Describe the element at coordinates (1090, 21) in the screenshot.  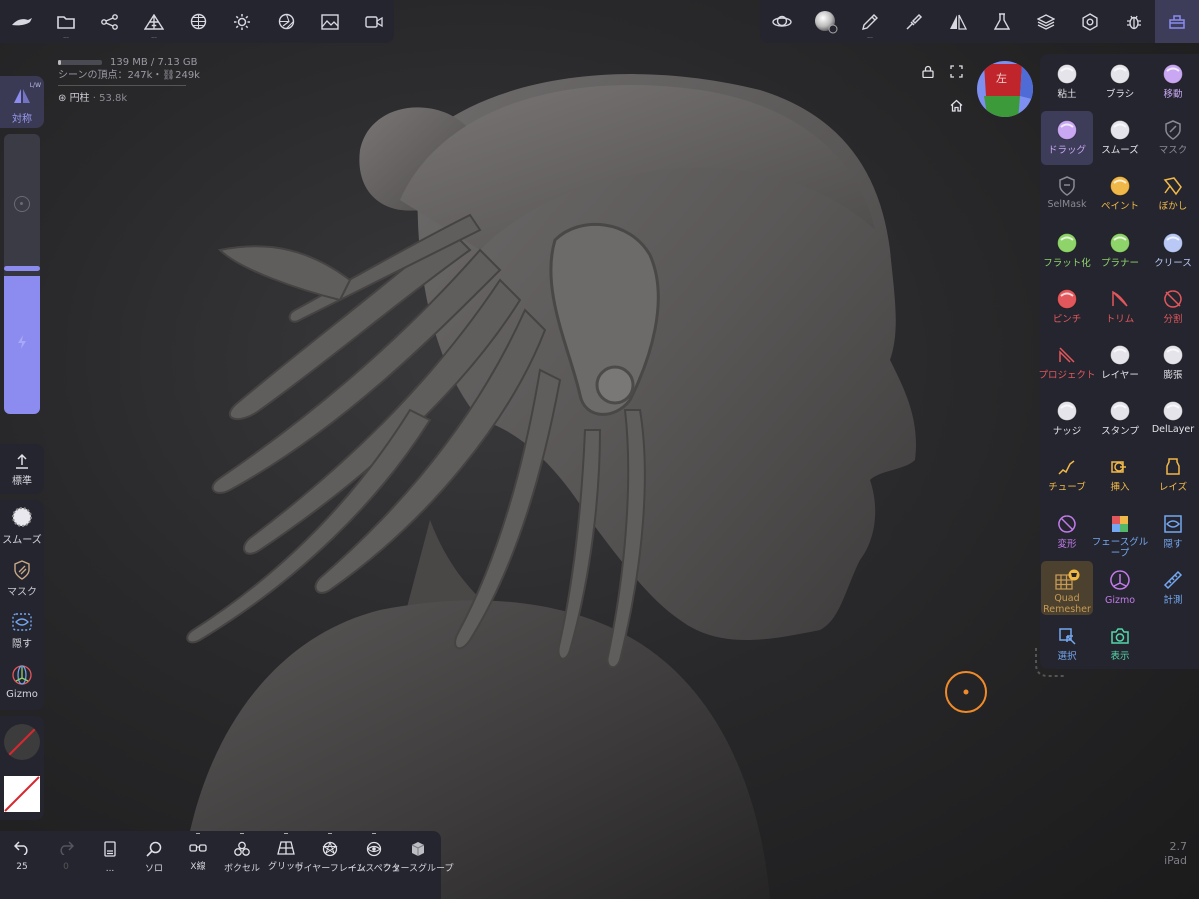
I see `settings-icon` at that location.